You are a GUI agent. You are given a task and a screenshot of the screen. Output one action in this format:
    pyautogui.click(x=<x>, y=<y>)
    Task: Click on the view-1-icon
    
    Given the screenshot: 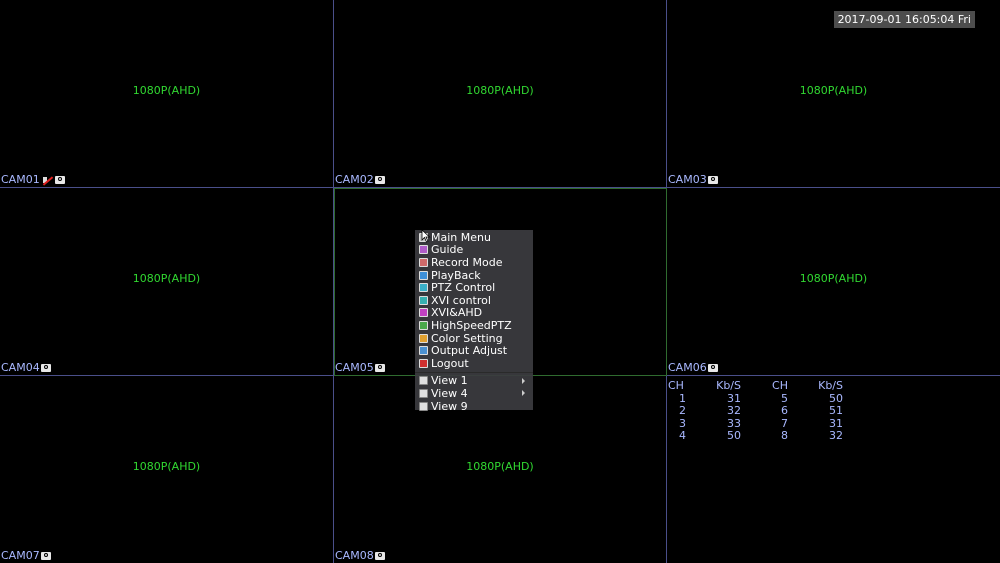 What is the action you would take?
    pyautogui.click(x=423, y=381)
    